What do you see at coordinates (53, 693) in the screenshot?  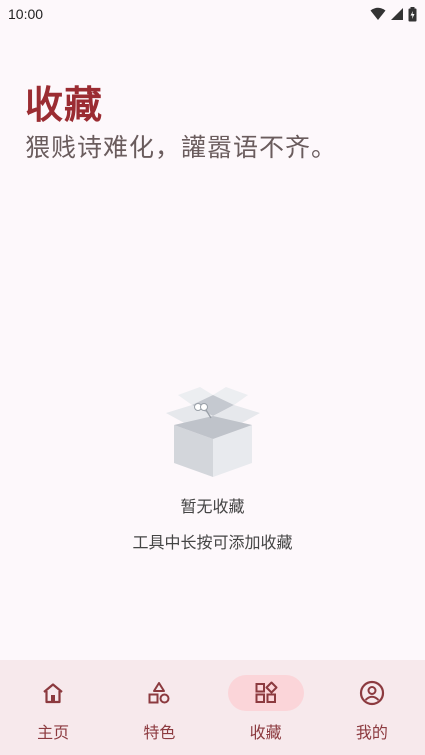 I see `home-icon` at bounding box center [53, 693].